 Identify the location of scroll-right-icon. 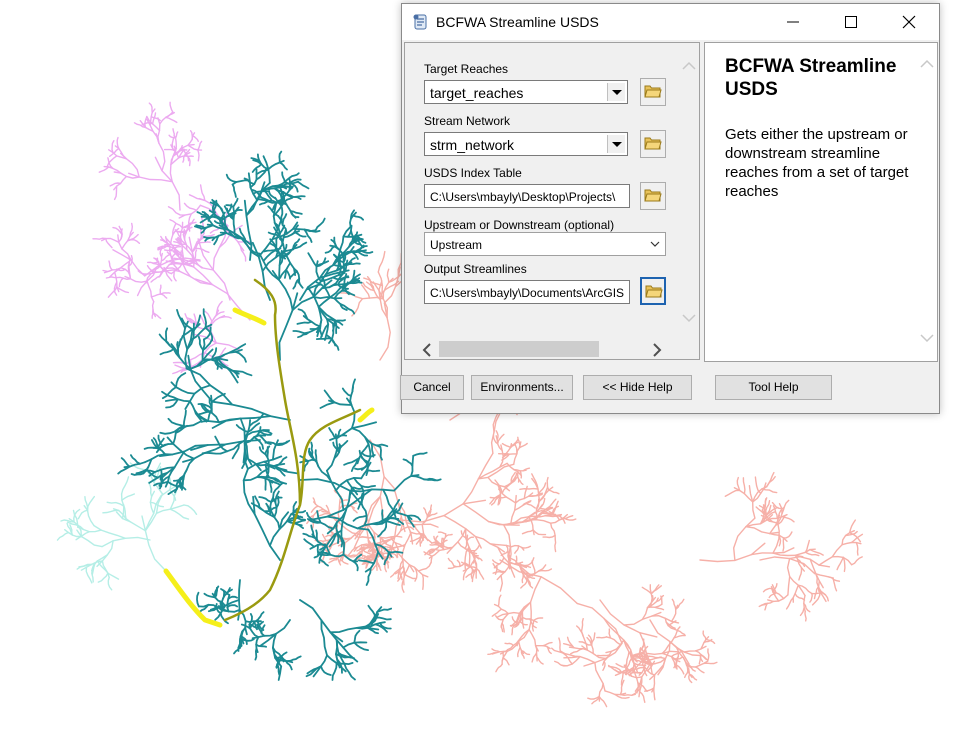
(657, 350).